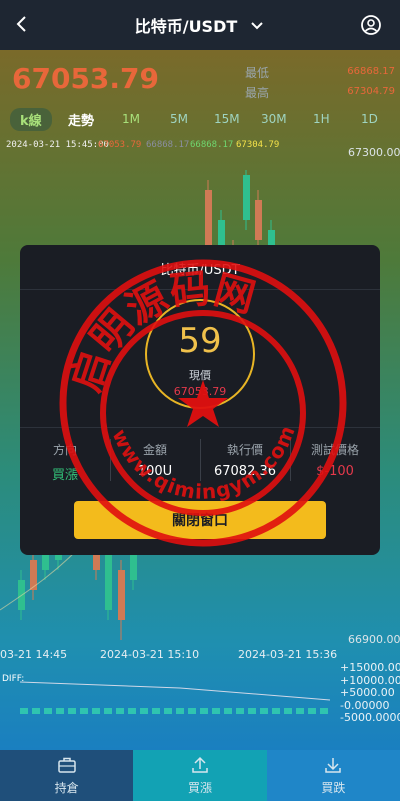  What do you see at coordinates (212, 145) in the screenshot?
I see `info-low: 66868.17` at bounding box center [212, 145].